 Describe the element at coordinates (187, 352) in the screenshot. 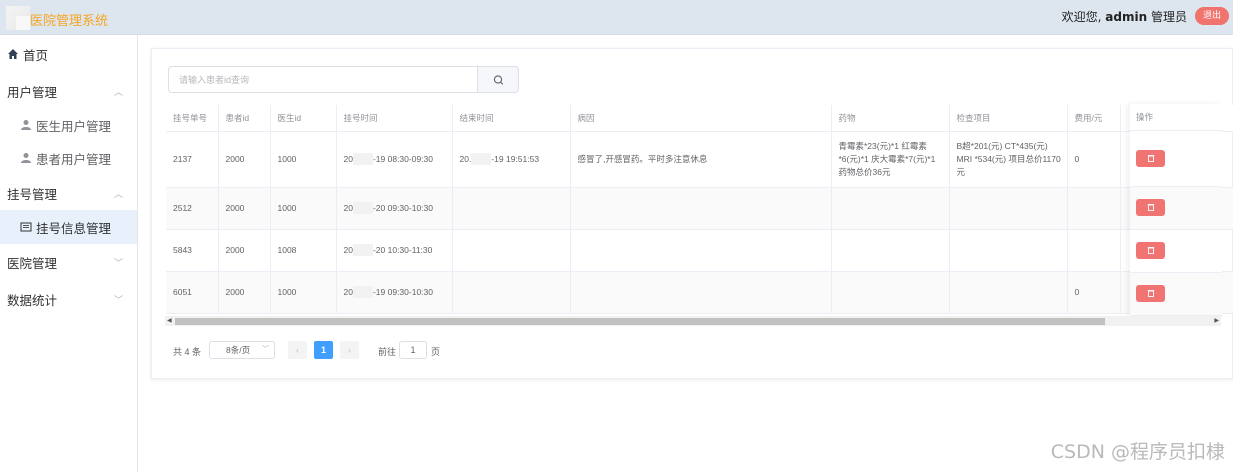

I see `total-count: 共 4 条` at that location.